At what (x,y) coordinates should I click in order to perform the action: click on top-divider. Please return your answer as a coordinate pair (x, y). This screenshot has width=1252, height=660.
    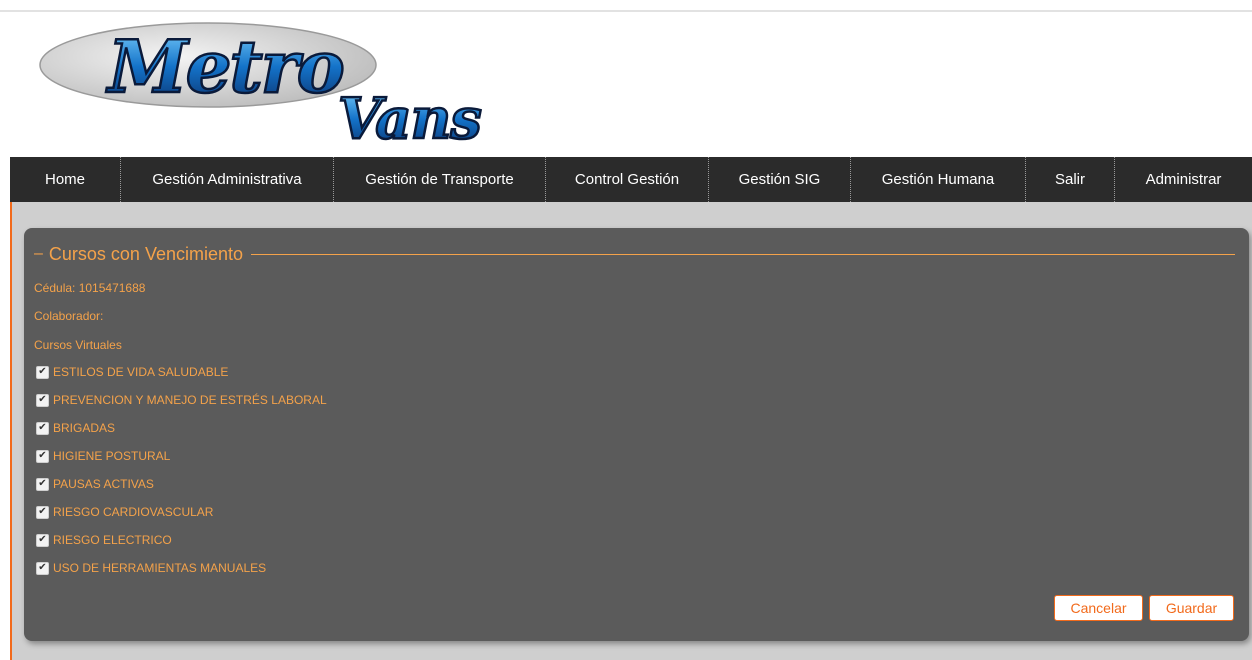
    Looking at the image, I should click on (626, 11).